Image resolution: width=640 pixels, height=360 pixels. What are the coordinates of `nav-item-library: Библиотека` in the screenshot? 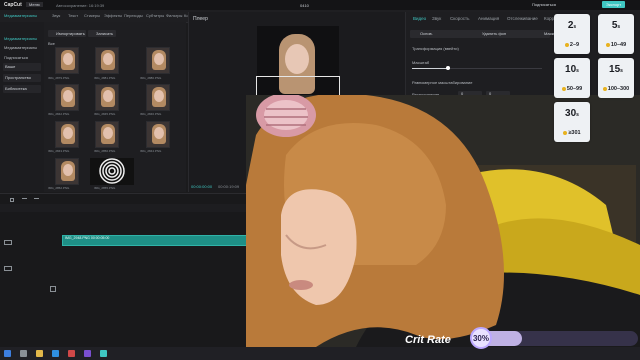 It's located at (16, 88).